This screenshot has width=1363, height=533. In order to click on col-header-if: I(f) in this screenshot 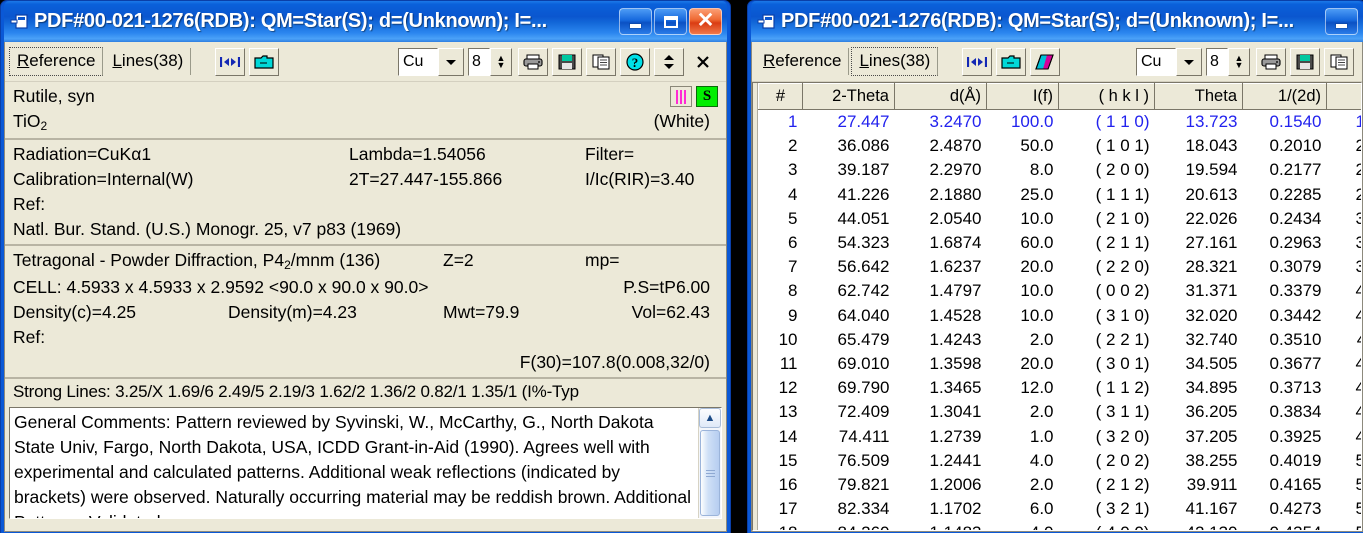, I will do `click(1022, 96)`.